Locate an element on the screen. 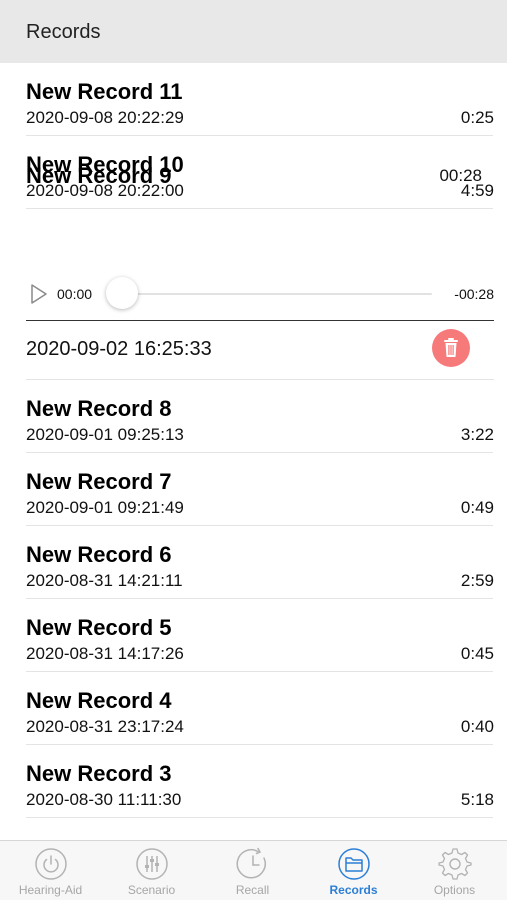 This screenshot has width=507, height=901. tab-hearing-aid: Hearing-Aid is located at coordinates (50, 871).